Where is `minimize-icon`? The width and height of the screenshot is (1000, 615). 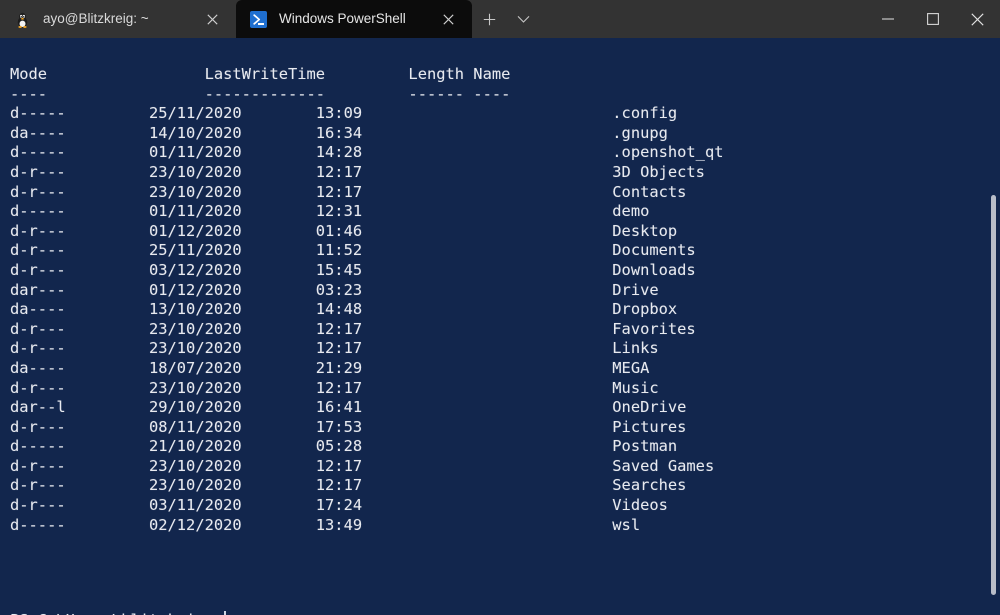
minimize-icon is located at coordinates (887, 19).